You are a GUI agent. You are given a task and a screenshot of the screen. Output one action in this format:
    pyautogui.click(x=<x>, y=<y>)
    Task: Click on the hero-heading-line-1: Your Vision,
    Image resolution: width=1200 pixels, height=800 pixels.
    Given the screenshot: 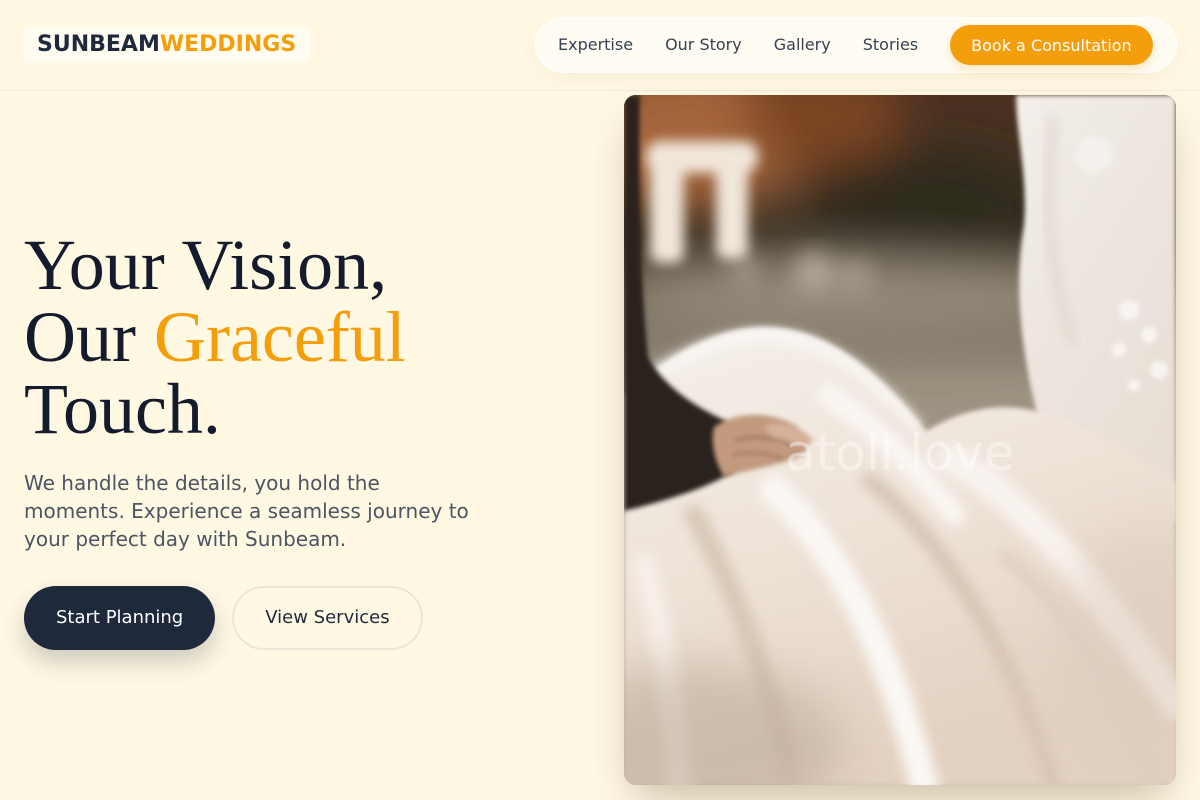 What is the action you would take?
    pyautogui.click(x=206, y=265)
    